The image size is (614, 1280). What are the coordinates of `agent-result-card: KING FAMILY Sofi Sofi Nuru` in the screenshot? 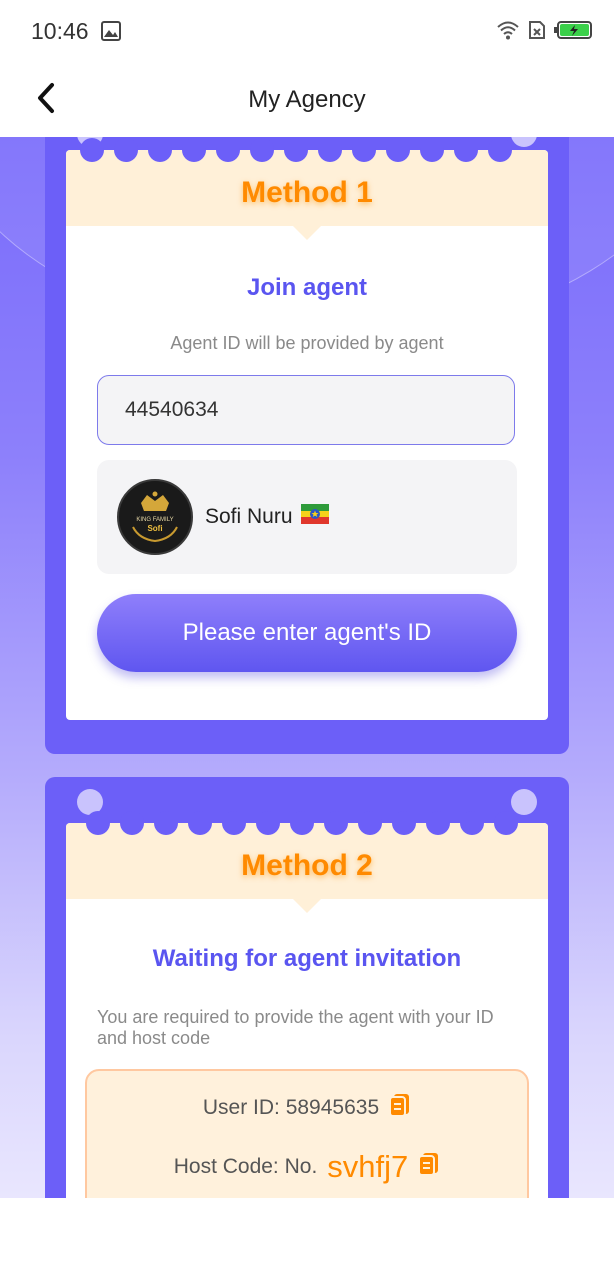 It's located at (307, 517).